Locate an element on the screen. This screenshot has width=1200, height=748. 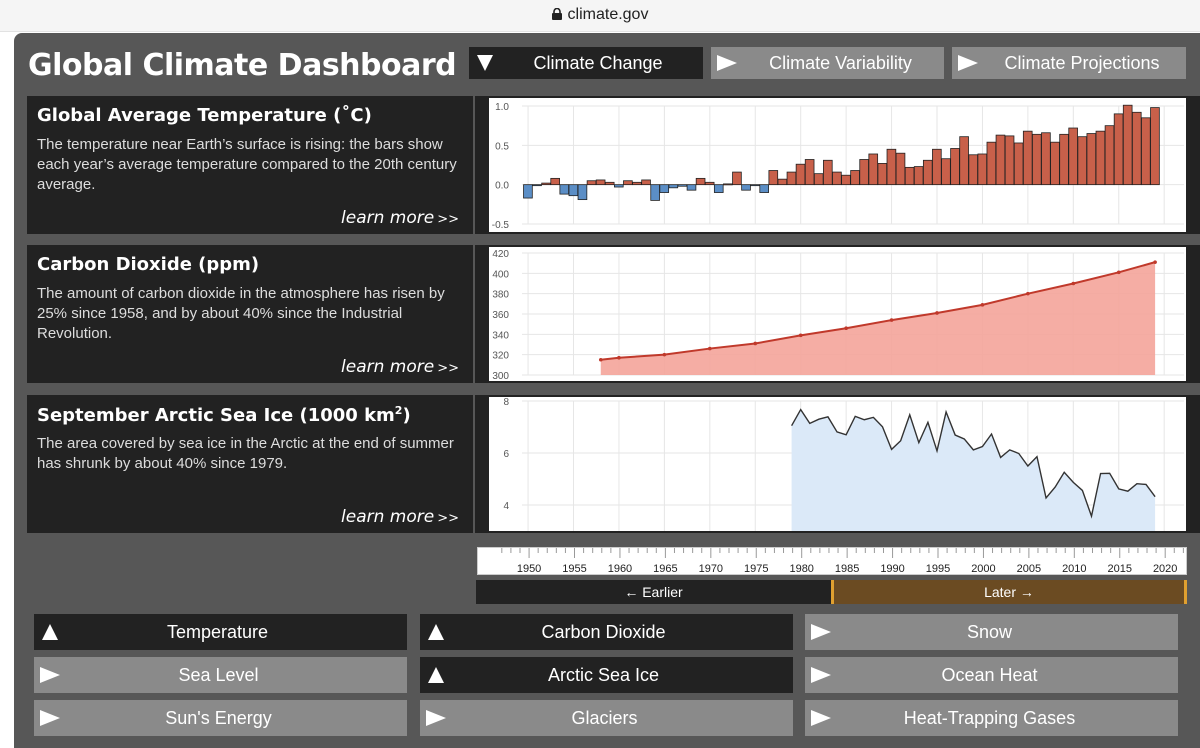
triangle-up-icon is located at coordinates (436, 632).